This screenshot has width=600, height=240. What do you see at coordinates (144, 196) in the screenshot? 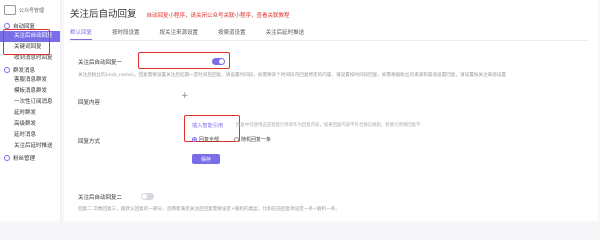
I see `toggle-knob` at bounding box center [144, 196].